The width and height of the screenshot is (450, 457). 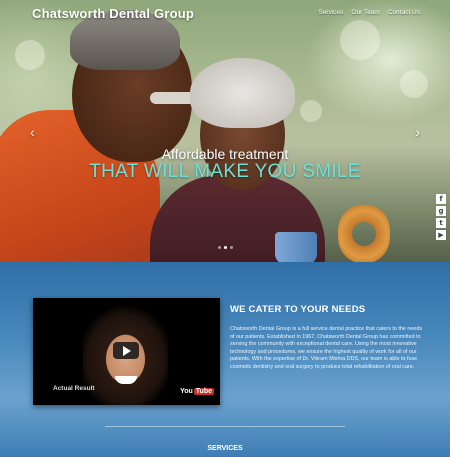 What do you see at coordinates (364, 233) in the screenshot?
I see `hero-photo-pretzel` at bounding box center [364, 233].